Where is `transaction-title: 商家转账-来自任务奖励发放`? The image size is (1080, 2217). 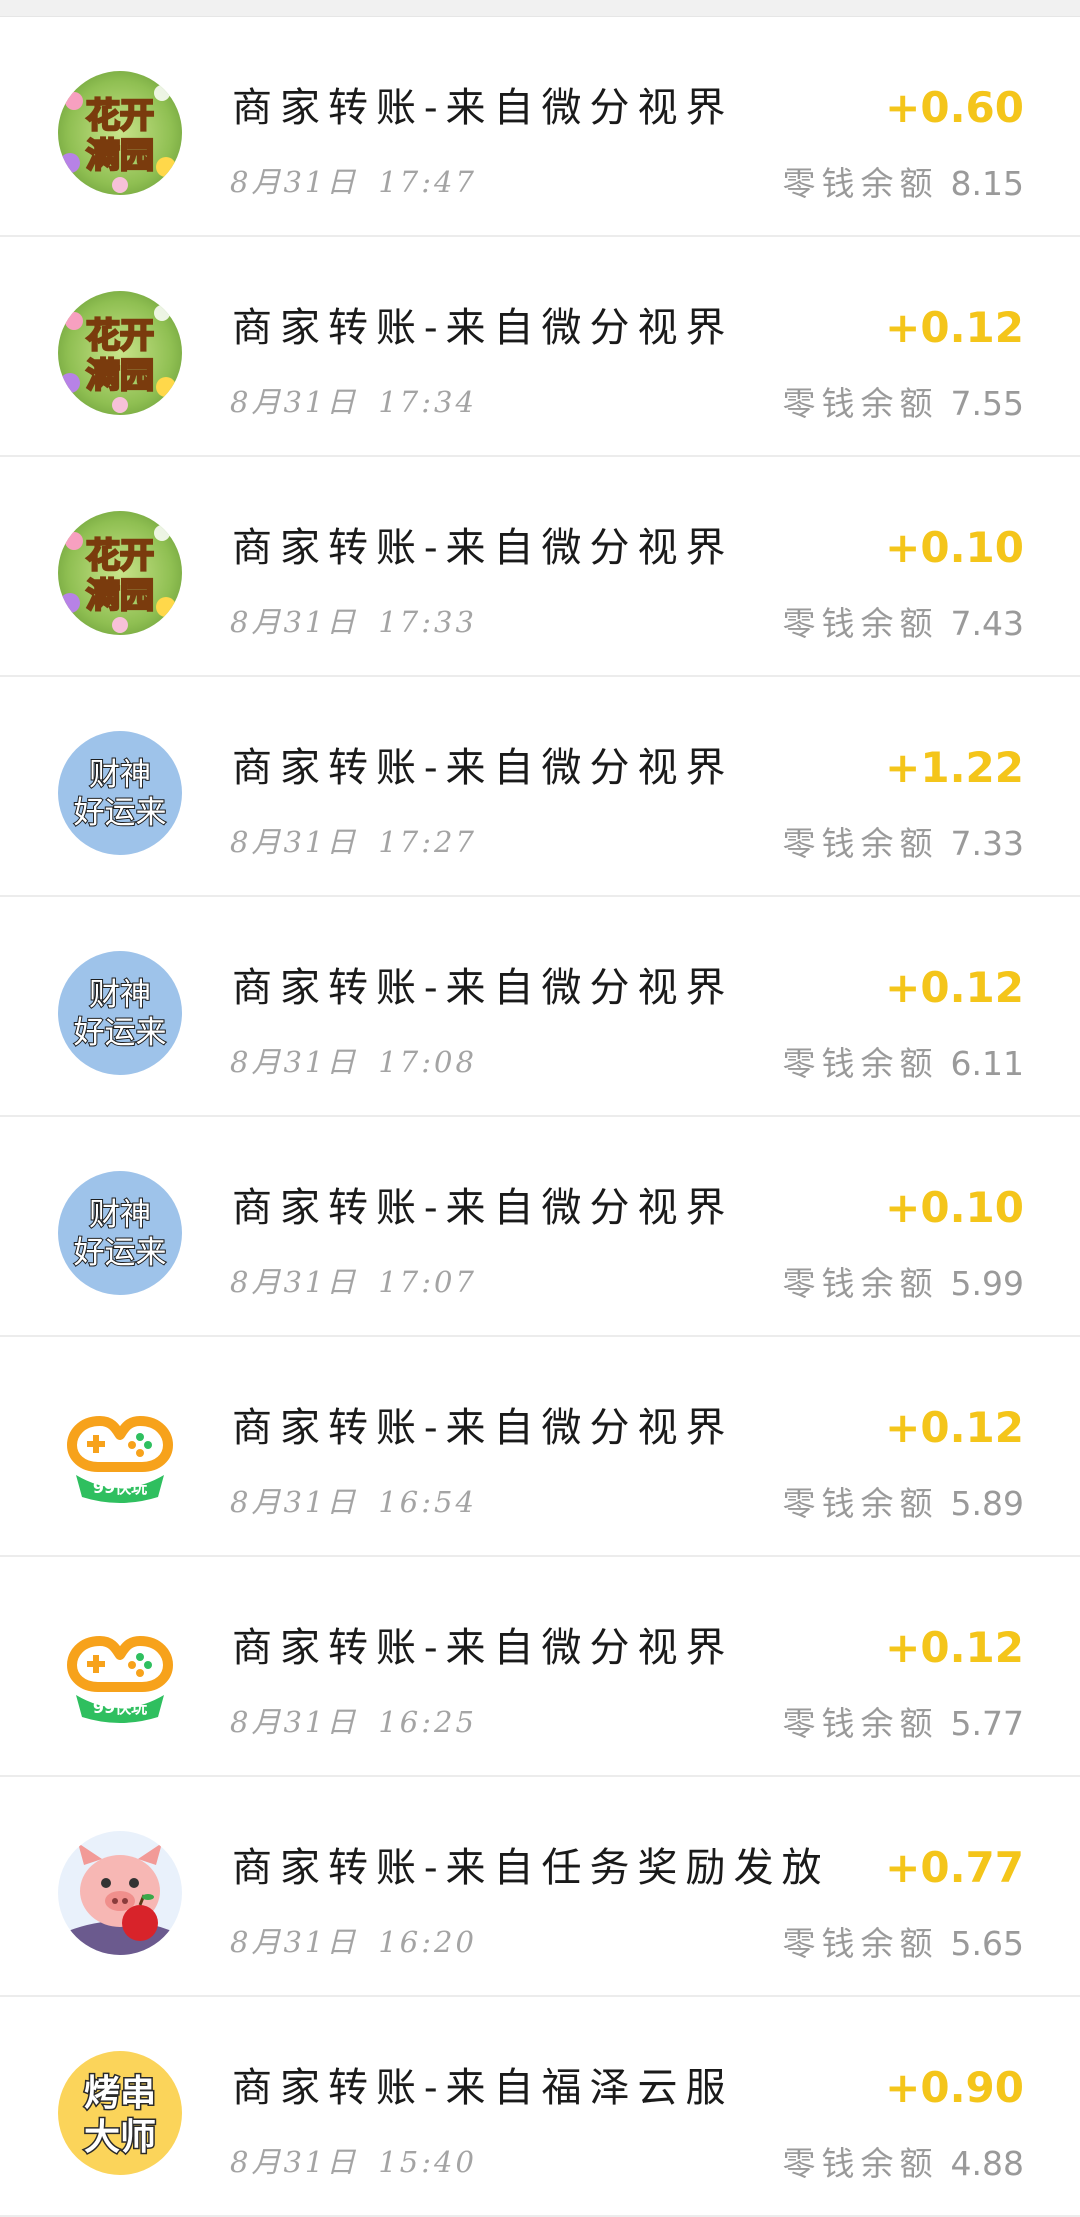 transaction-title: 商家转账-来自任务奖励发放 is located at coordinates (531, 1868).